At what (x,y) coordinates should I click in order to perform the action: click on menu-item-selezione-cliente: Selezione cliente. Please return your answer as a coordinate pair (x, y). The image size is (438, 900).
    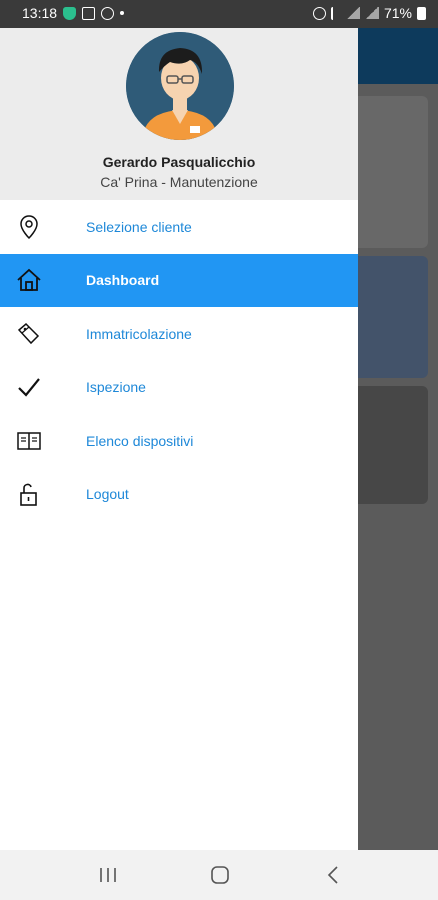
    Looking at the image, I should click on (179, 227).